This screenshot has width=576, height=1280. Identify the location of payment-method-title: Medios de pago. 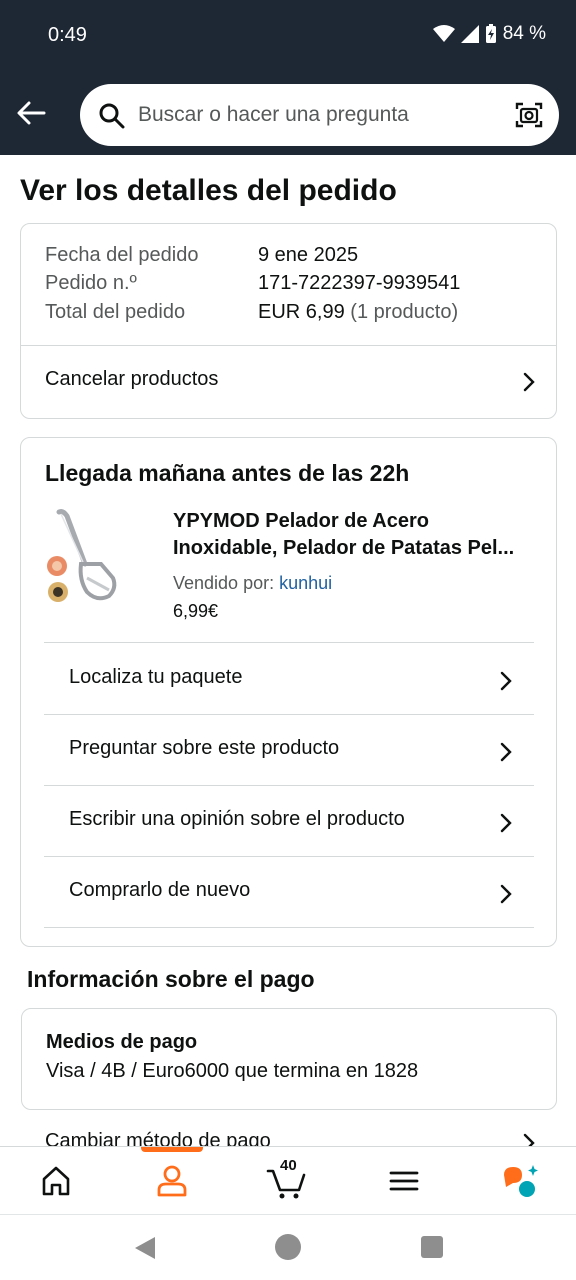
(122, 1042).